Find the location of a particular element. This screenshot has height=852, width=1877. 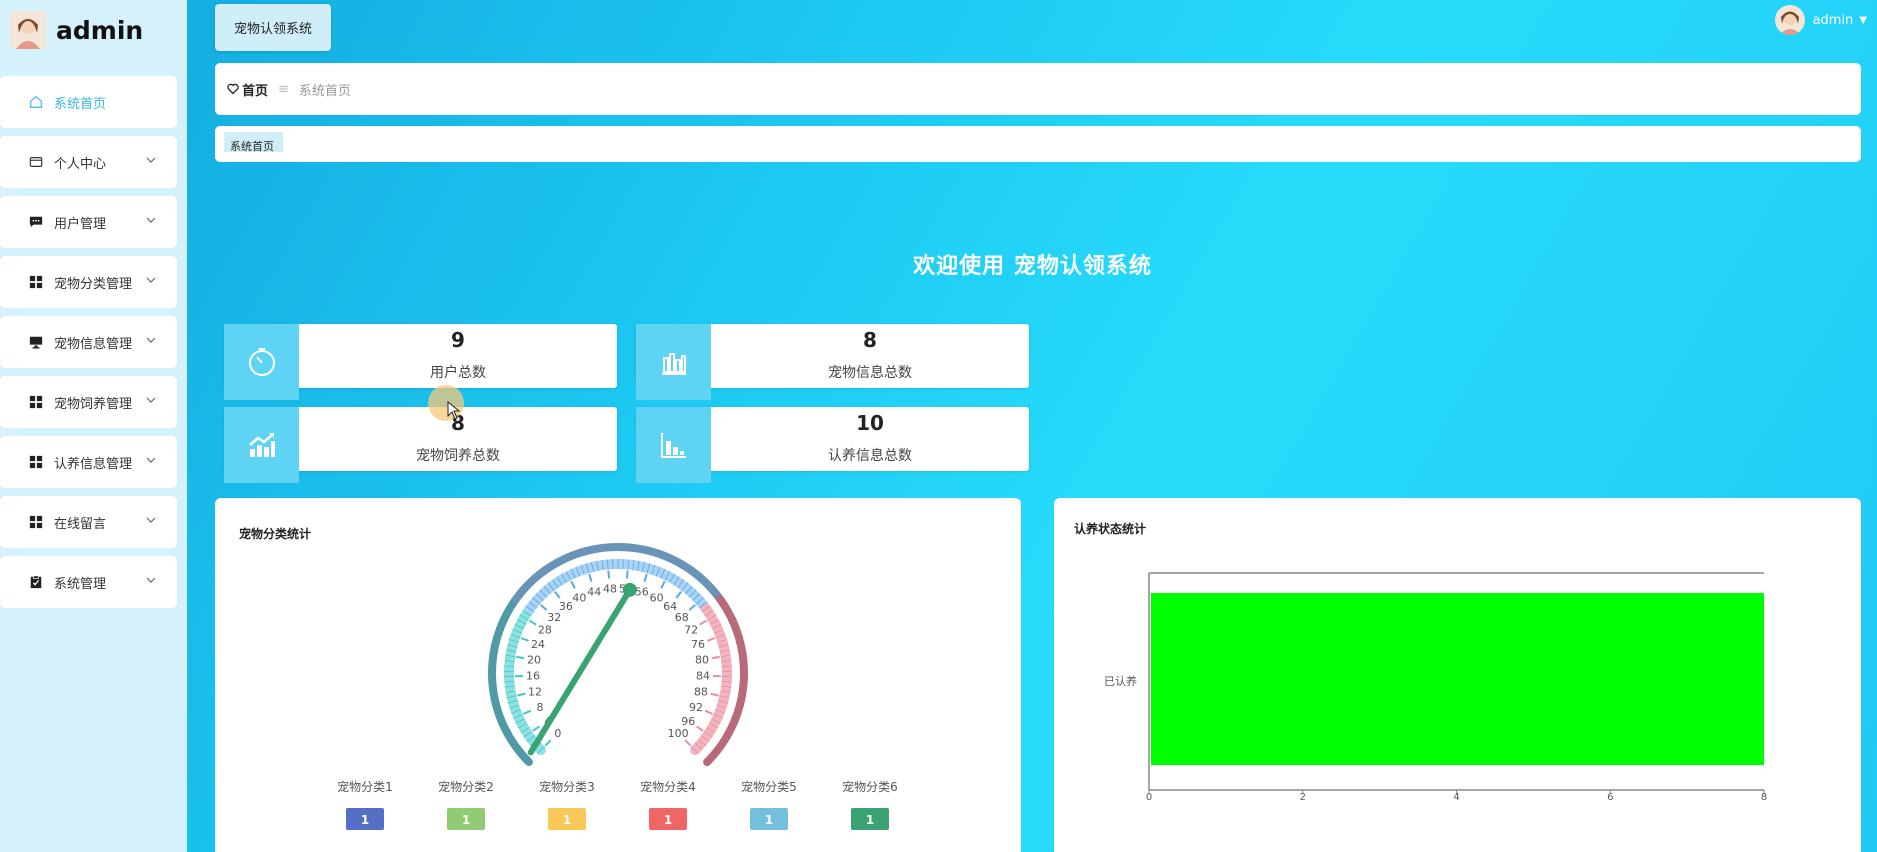

gauge-pointer is located at coordinates (580, 671).